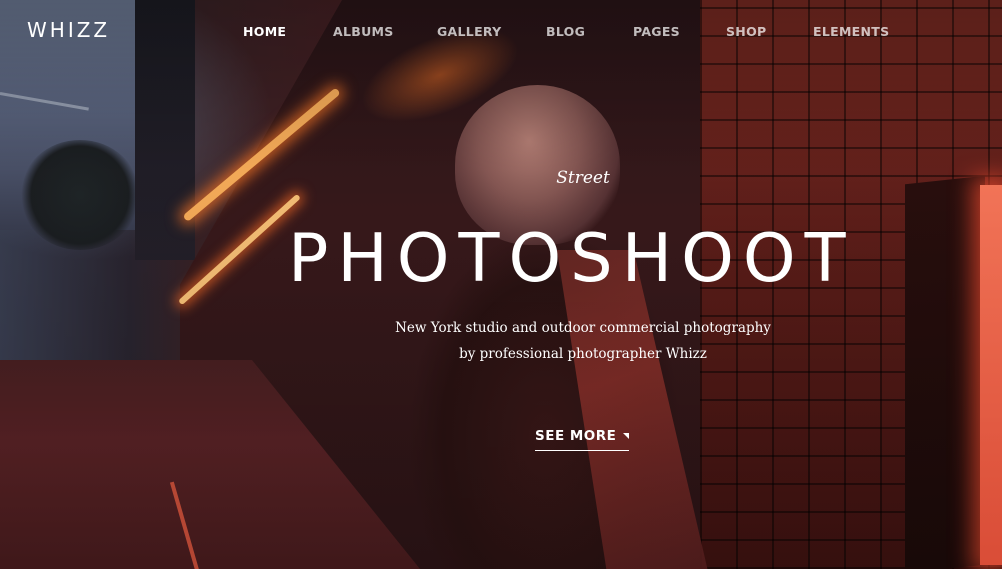  I want to click on nav-item-home: HOME, so click(264, 31).